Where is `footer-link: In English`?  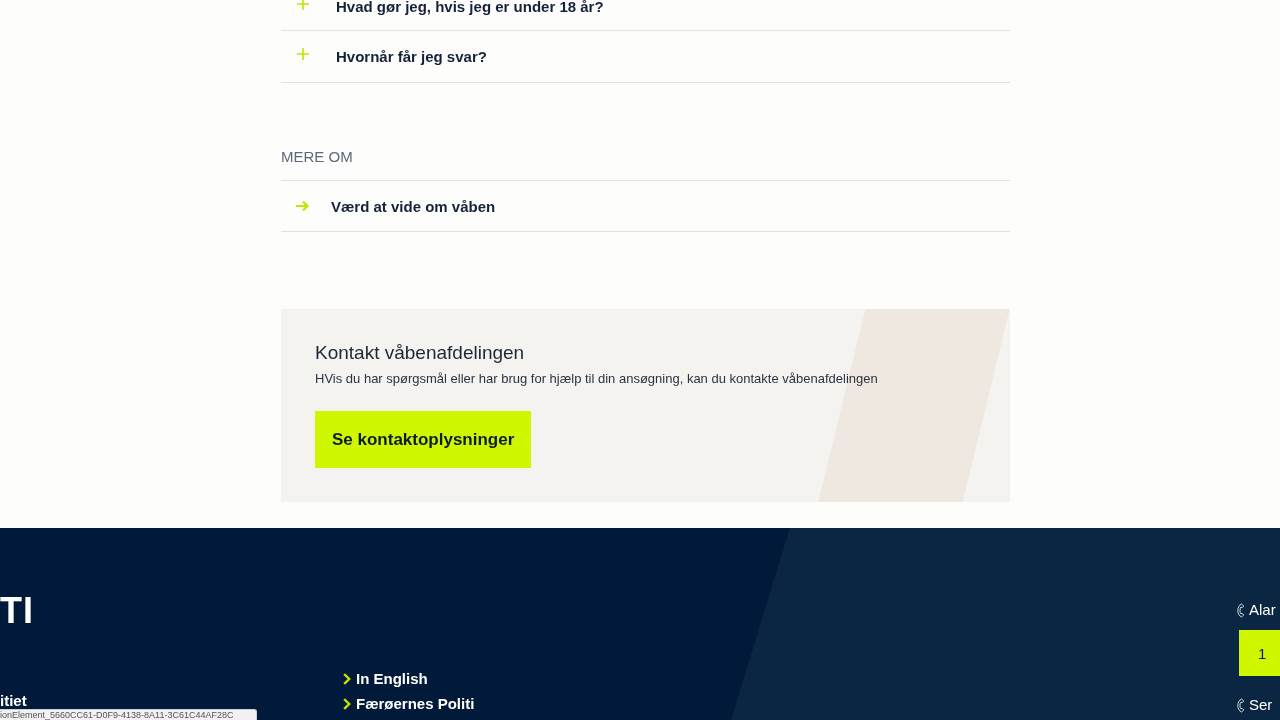
footer-link: In English is located at coordinates (385, 679).